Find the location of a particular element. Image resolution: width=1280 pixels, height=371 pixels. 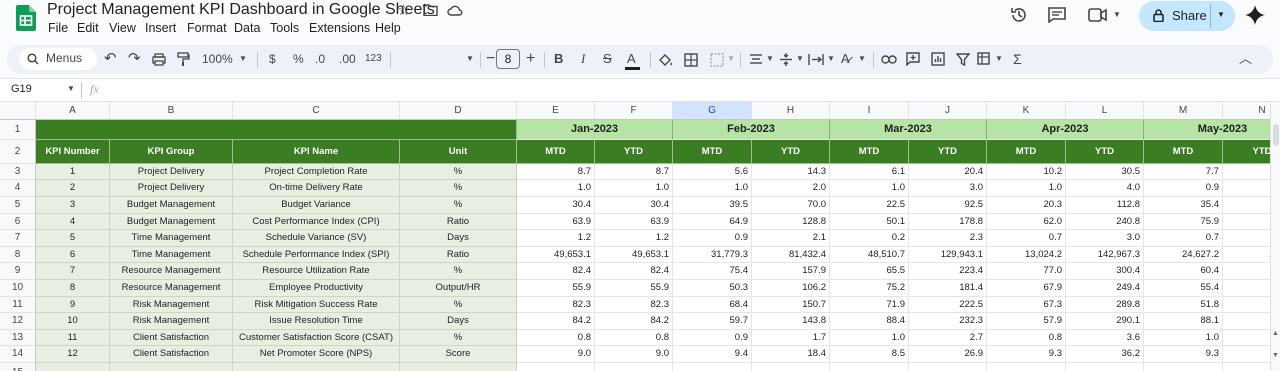

text-wrapping-icon is located at coordinates (816, 59).